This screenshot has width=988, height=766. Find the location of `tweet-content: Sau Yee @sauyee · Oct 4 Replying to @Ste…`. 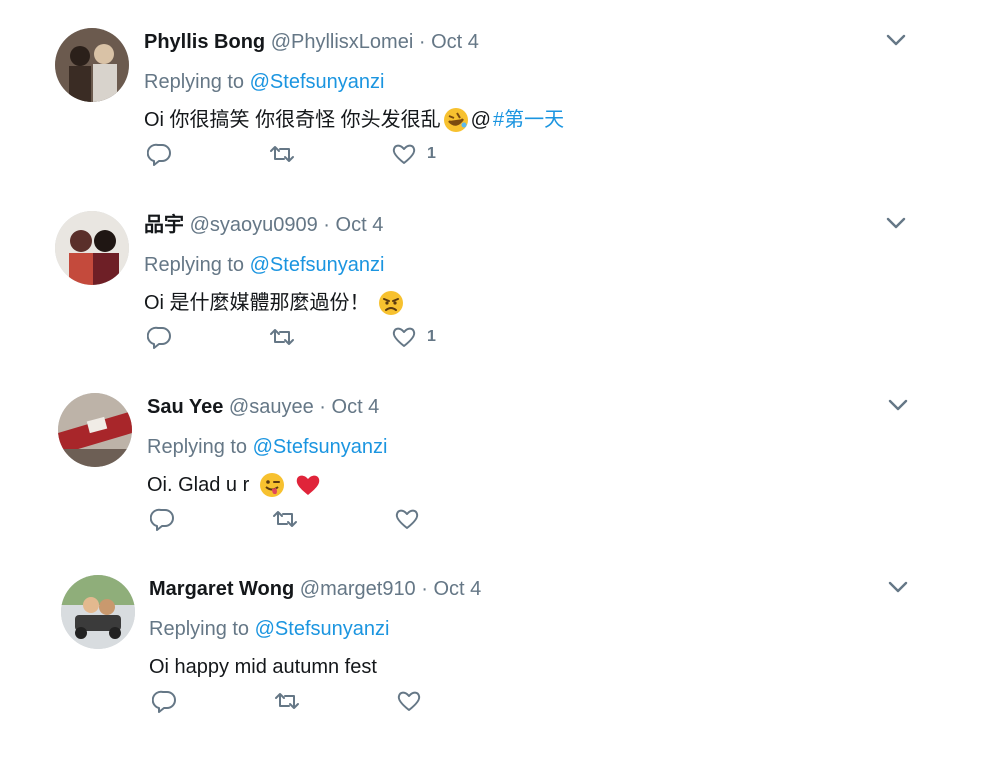

tweet-content: Sau Yee @sauyee · Oct 4 Replying to @Ste… is located at coordinates (537, 446).